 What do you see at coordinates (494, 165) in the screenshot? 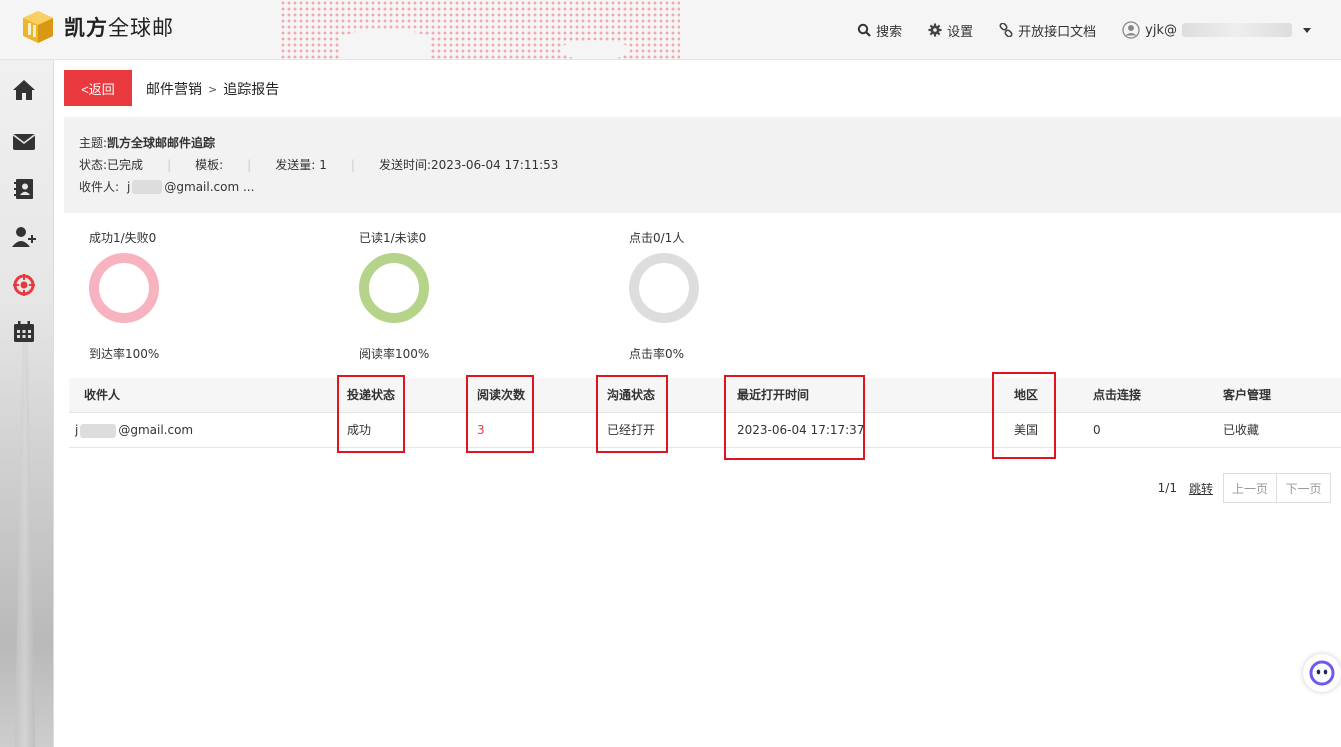
I see `sent-time-value: 2023-06-04 17:11:53` at bounding box center [494, 165].